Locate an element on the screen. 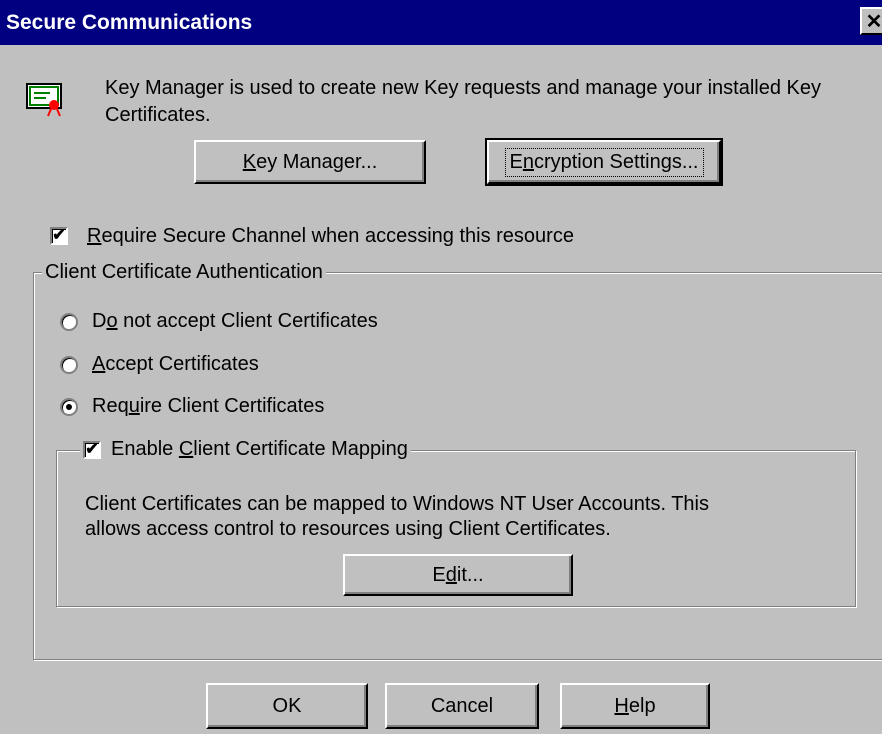 The height and width of the screenshot is (734, 882). close-button: ✕ is located at coordinates (871, 21).